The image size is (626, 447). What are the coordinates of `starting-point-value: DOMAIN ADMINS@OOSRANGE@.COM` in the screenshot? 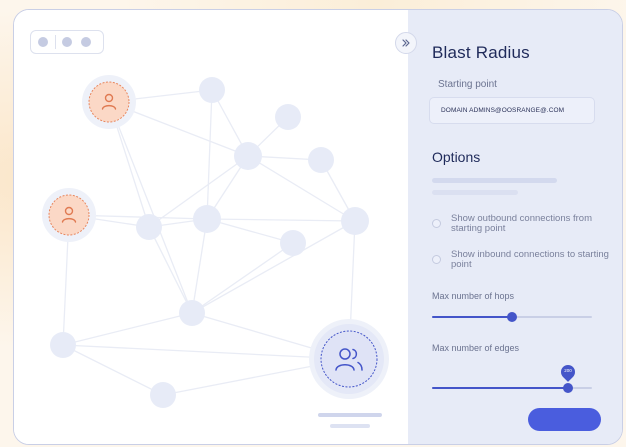 It's located at (503, 110).